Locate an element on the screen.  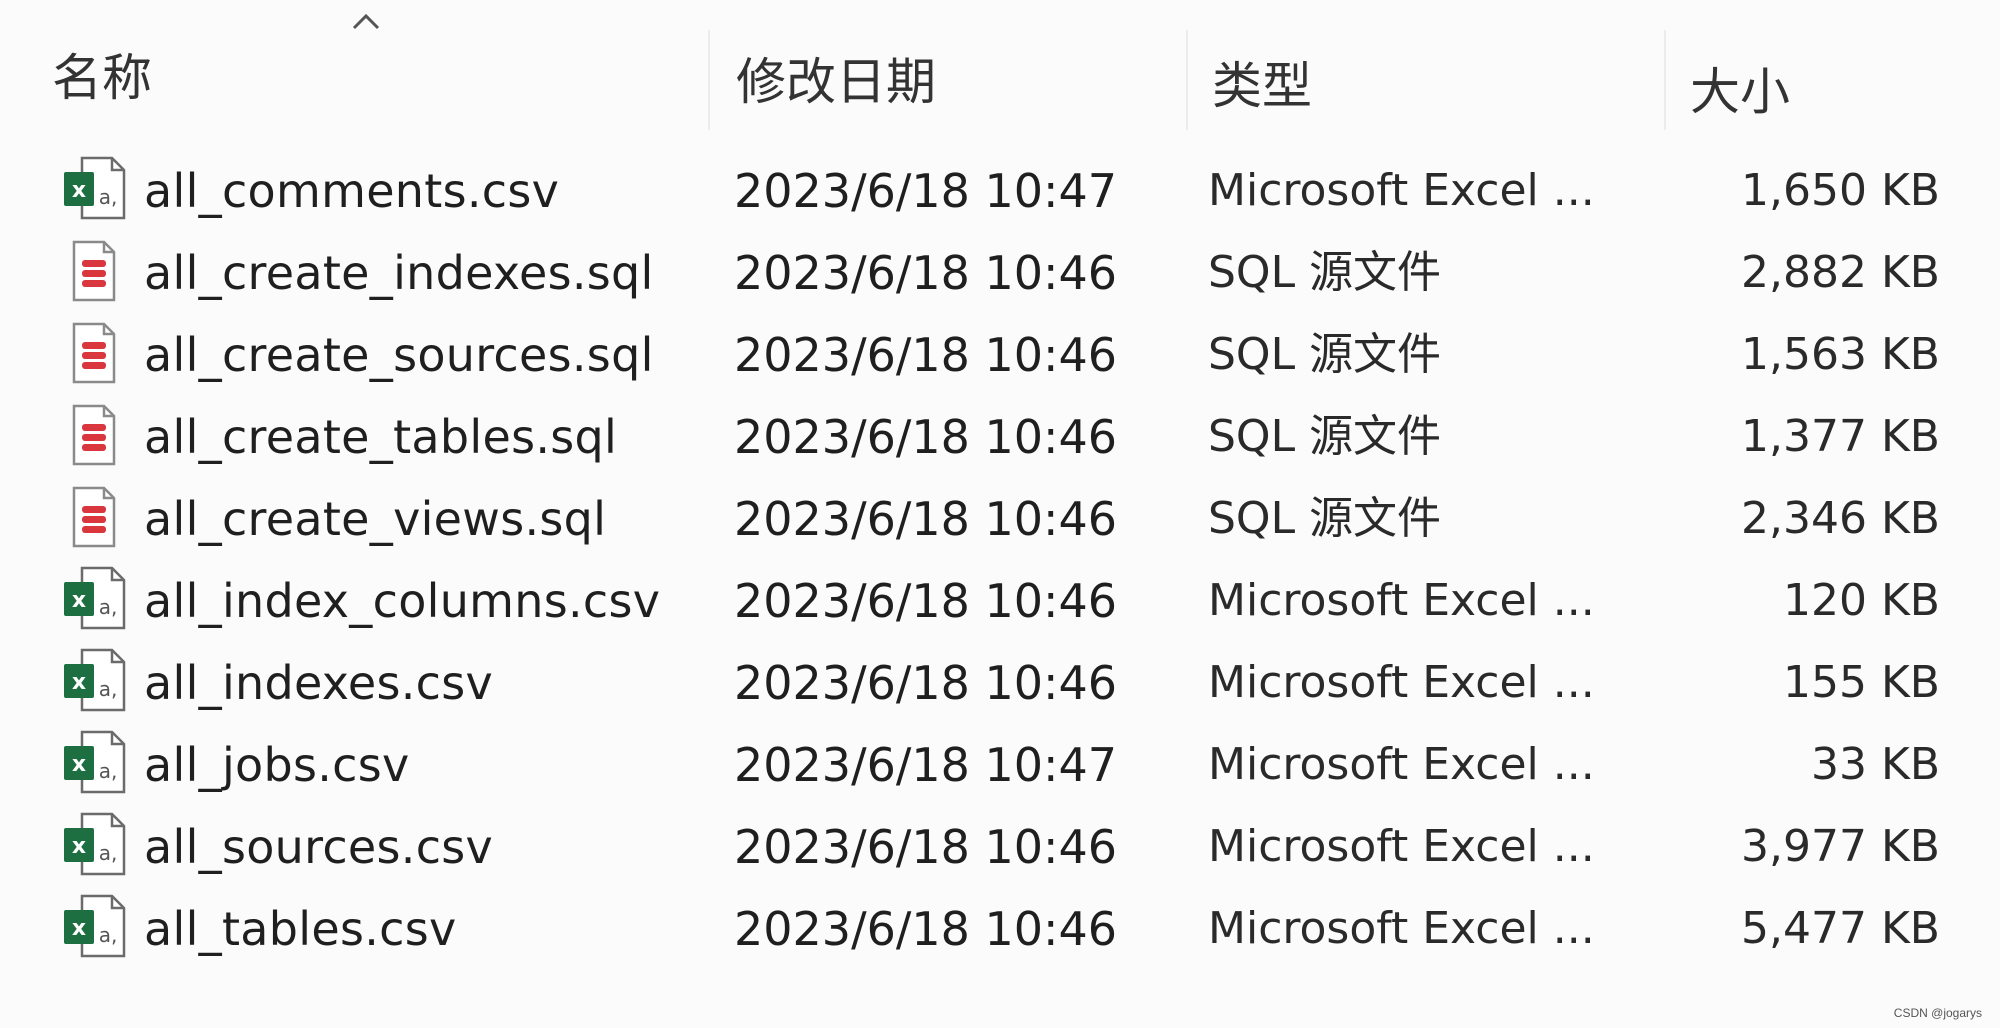
file-name: all_create_views.sql is located at coordinates (375, 519).